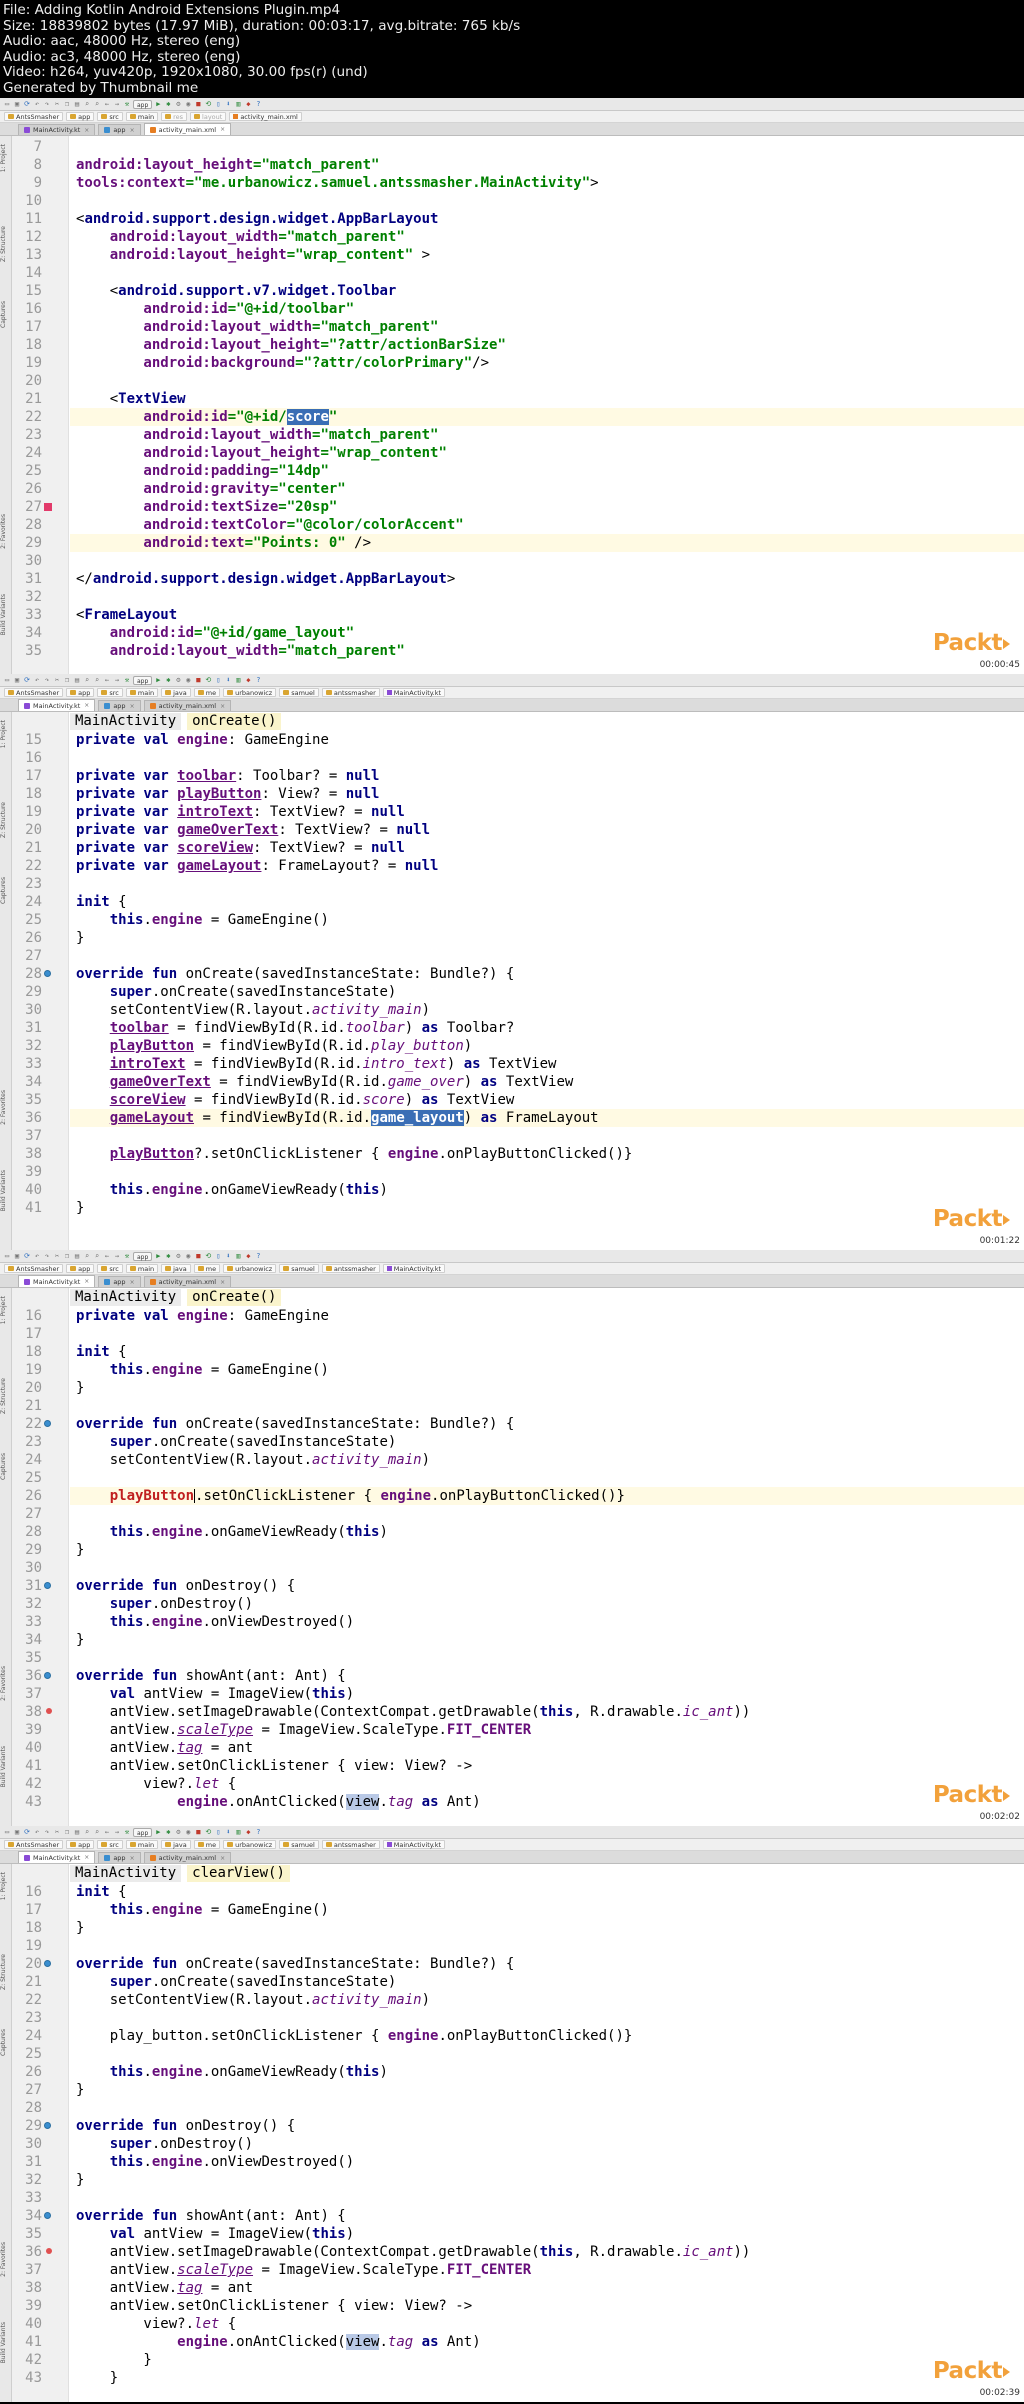  I want to click on code-token: scoreView, so click(215, 848).